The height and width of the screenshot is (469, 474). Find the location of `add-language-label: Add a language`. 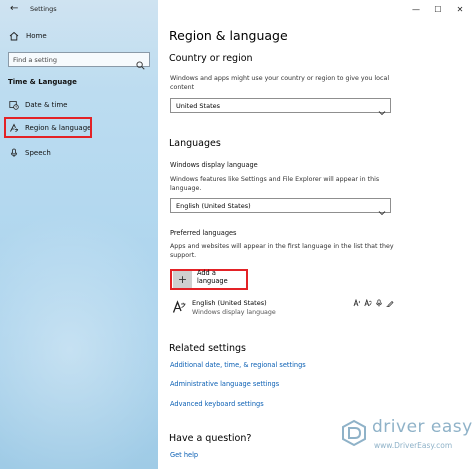

add-language-label: Add a language is located at coordinates (212, 276).